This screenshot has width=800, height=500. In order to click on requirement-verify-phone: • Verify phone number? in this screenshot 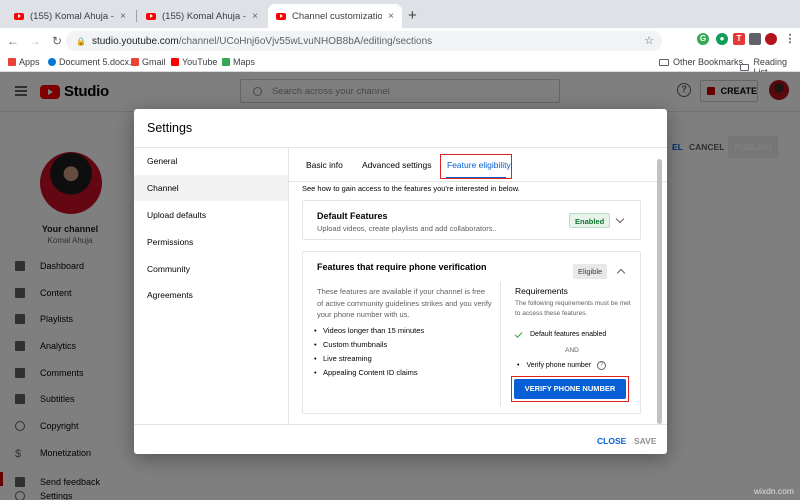, I will do `click(561, 365)`.